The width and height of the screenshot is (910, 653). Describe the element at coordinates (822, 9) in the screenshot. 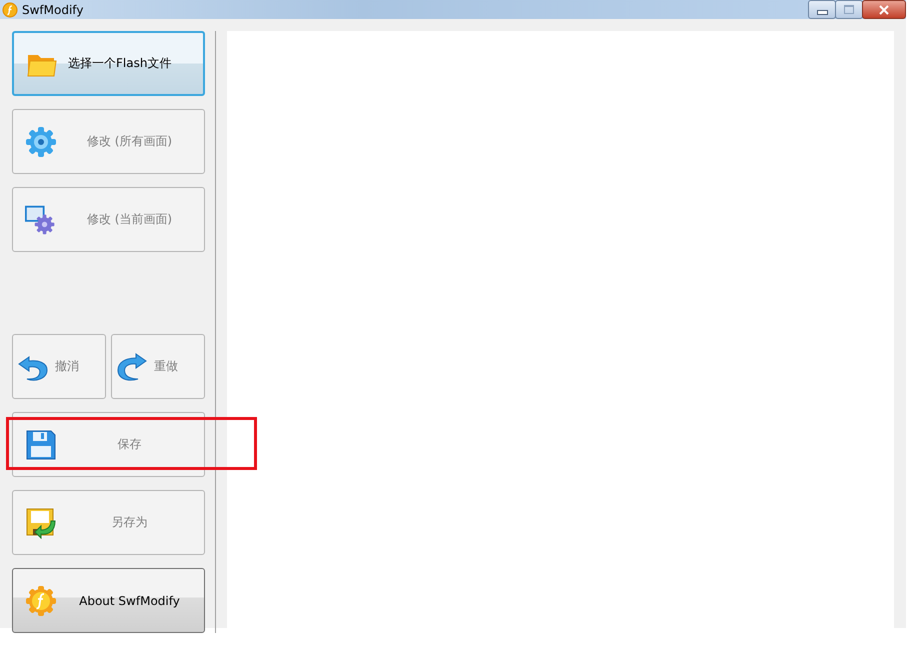

I see `minimize-button` at that location.